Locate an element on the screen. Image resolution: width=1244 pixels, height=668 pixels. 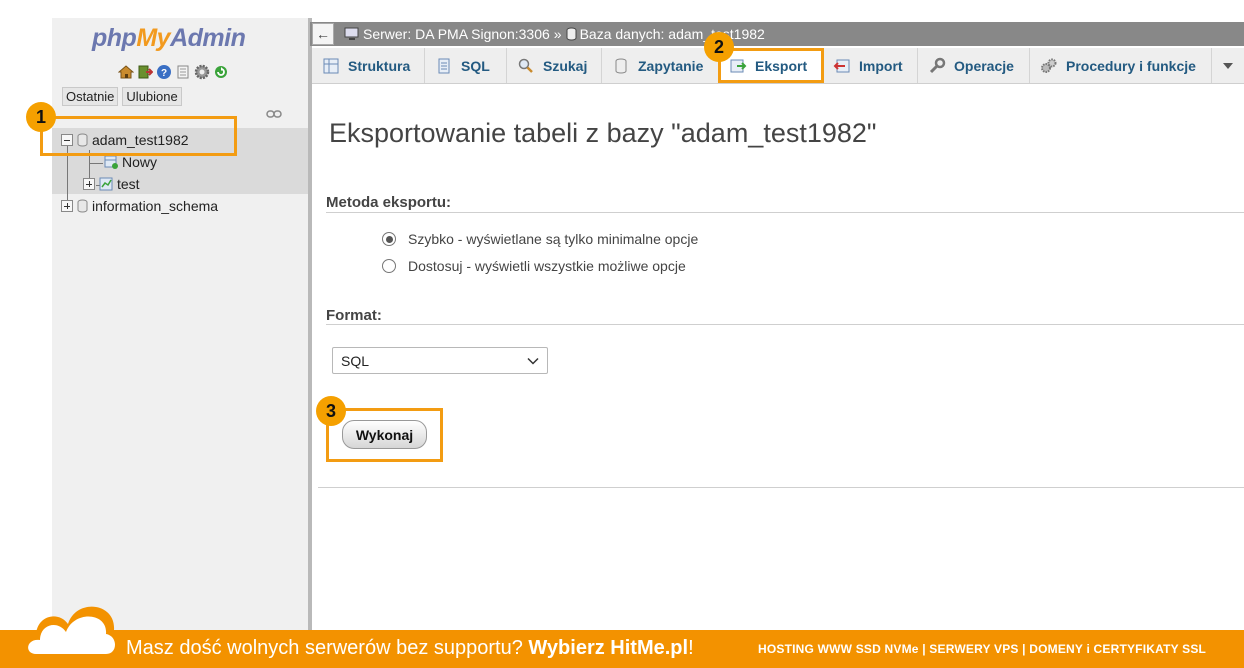
tab-label: Zapytanie is located at coordinates (671, 65).